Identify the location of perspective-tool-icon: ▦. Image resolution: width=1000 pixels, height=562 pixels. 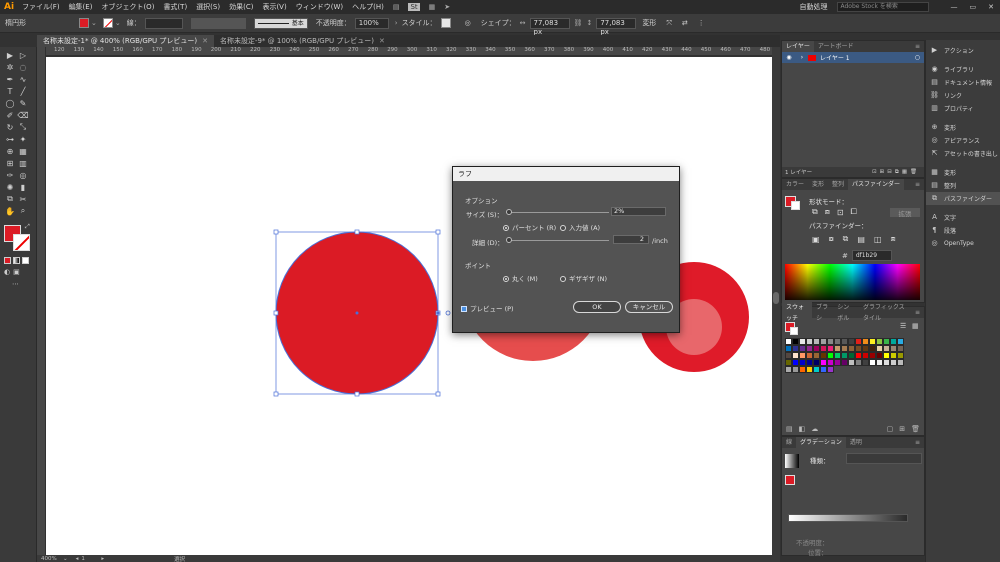
(23, 151).